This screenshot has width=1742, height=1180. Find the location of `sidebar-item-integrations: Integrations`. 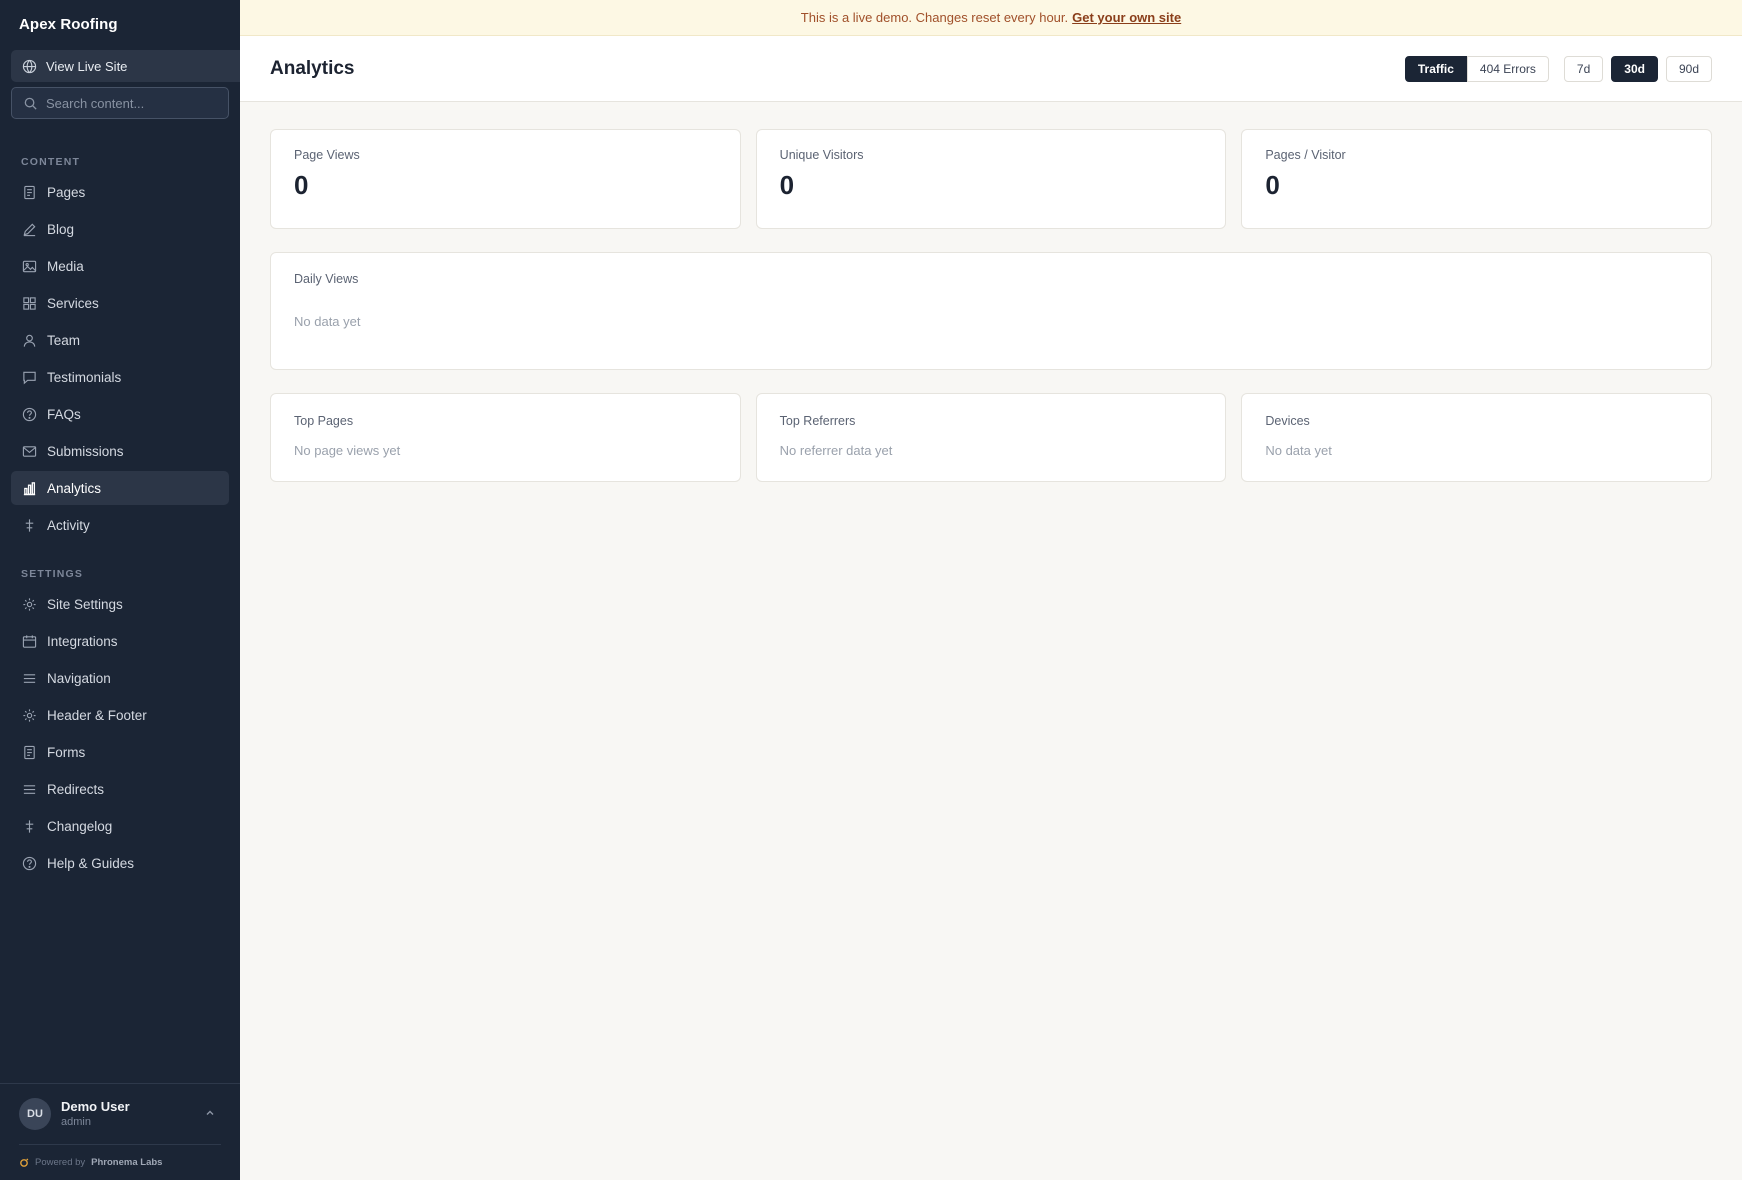

sidebar-item-integrations: Integrations is located at coordinates (120, 641).